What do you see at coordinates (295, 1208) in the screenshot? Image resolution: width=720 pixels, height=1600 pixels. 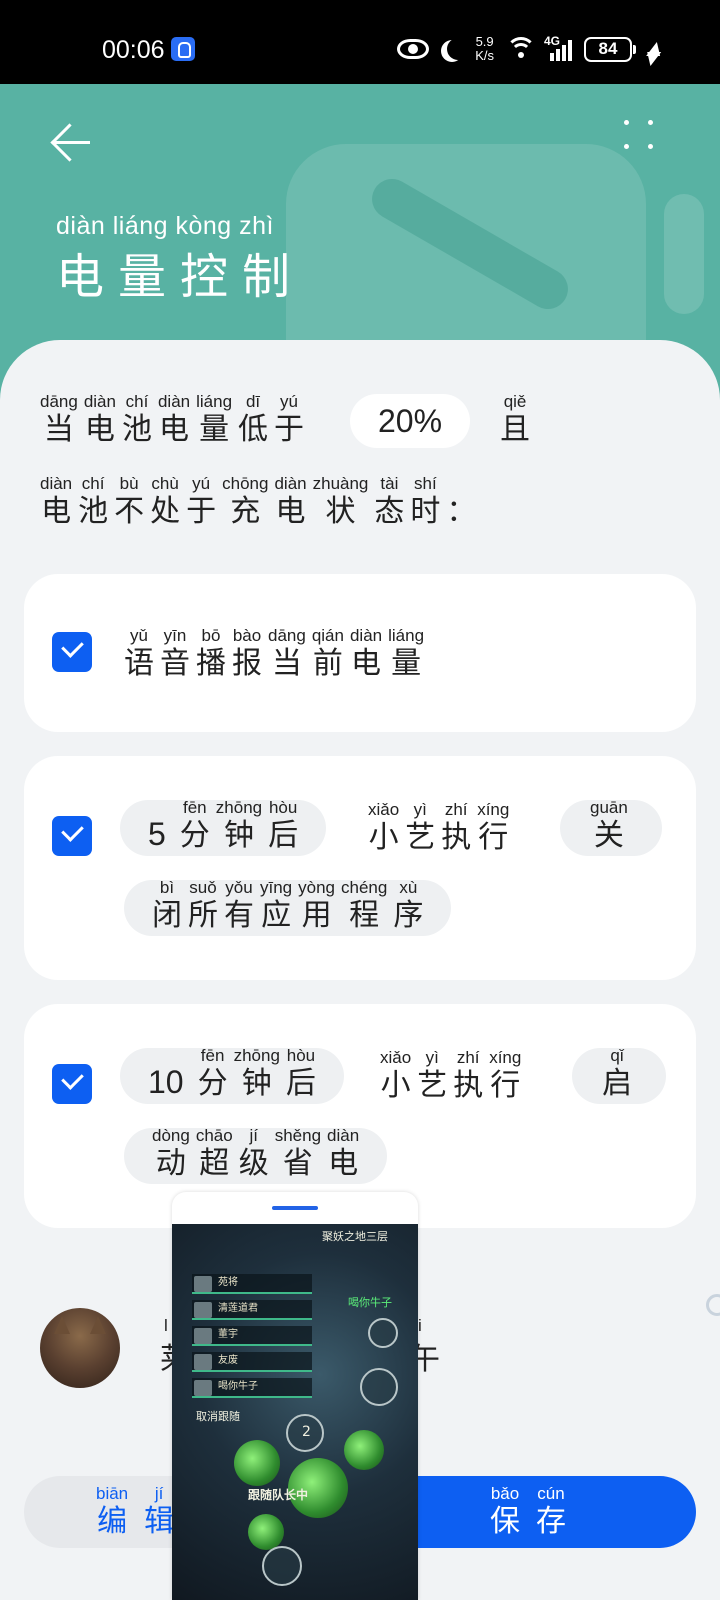 I see `floating-window-handle` at bounding box center [295, 1208].